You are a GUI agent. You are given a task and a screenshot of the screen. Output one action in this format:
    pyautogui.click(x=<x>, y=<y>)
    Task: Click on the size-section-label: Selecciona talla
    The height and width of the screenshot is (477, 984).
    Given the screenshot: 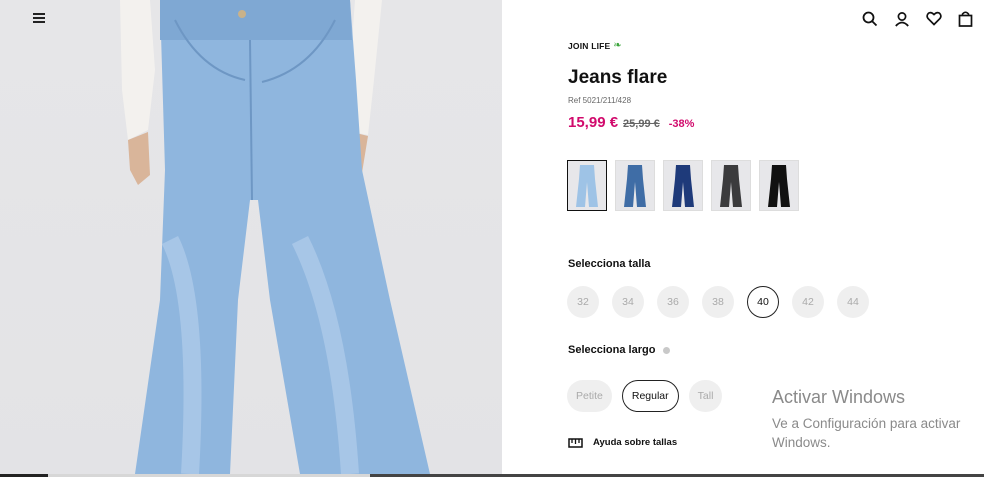 What is the action you would take?
    pyautogui.click(x=609, y=264)
    